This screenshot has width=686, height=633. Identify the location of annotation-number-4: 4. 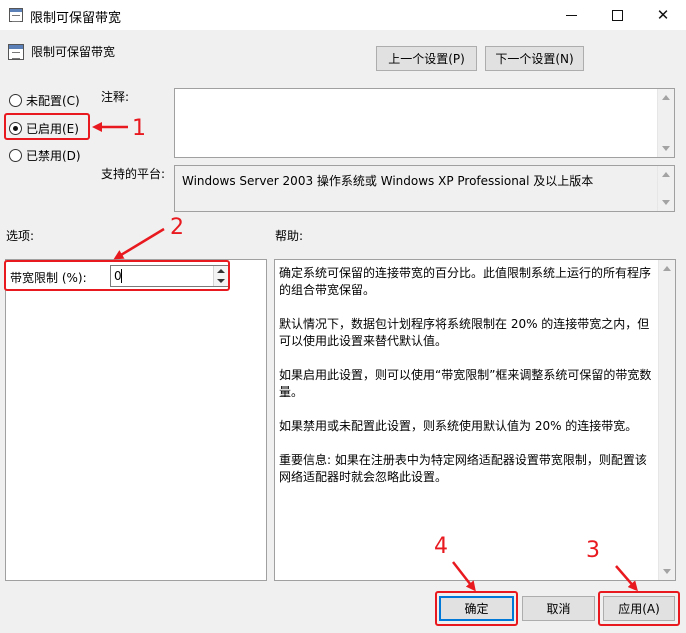
(441, 546).